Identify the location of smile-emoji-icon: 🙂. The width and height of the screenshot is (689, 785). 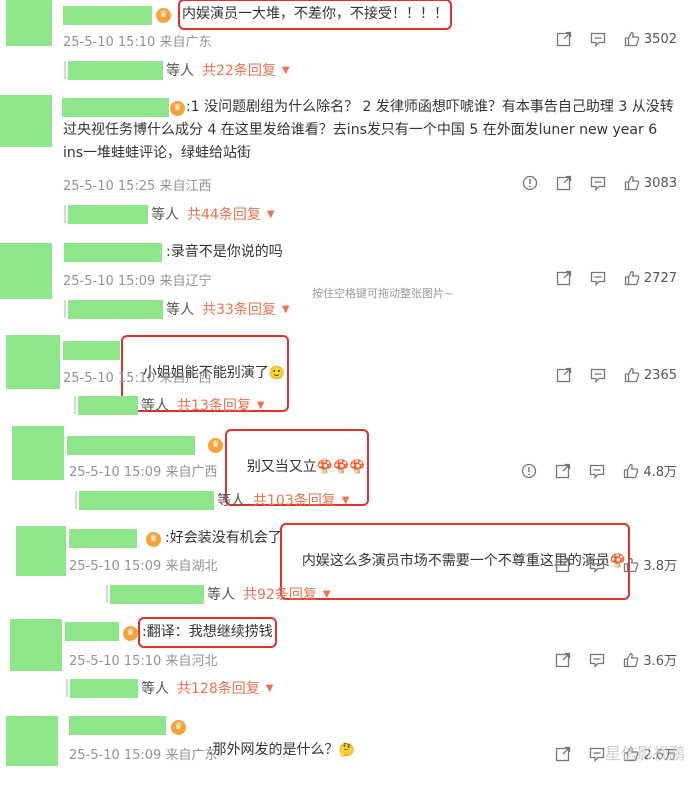
(276, 373).